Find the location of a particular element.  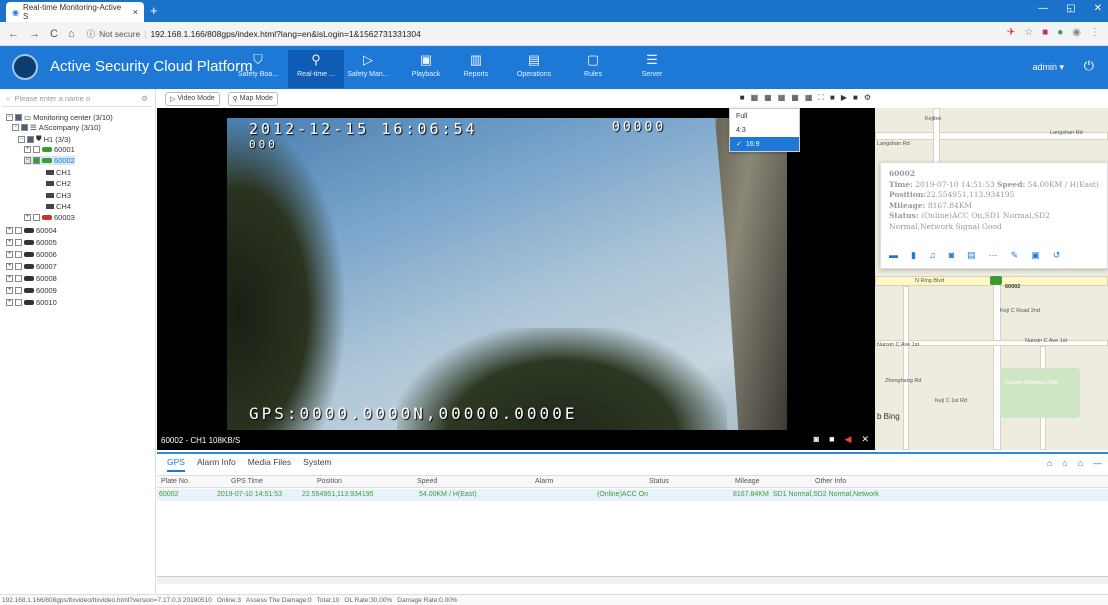

chrome-extension-icon: ● is located at coordinates (1060, 32).